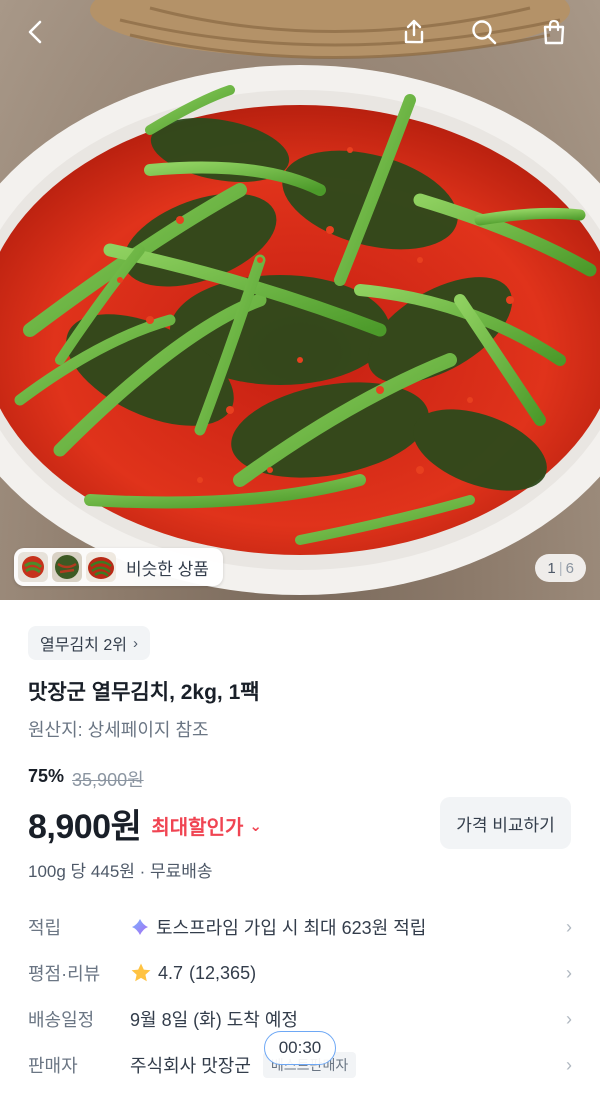 This screenshot has height=1095, width=600. Describe the element at coordinates (300, 32) in the screenshot. I see `top-navigation-bar` at that location.